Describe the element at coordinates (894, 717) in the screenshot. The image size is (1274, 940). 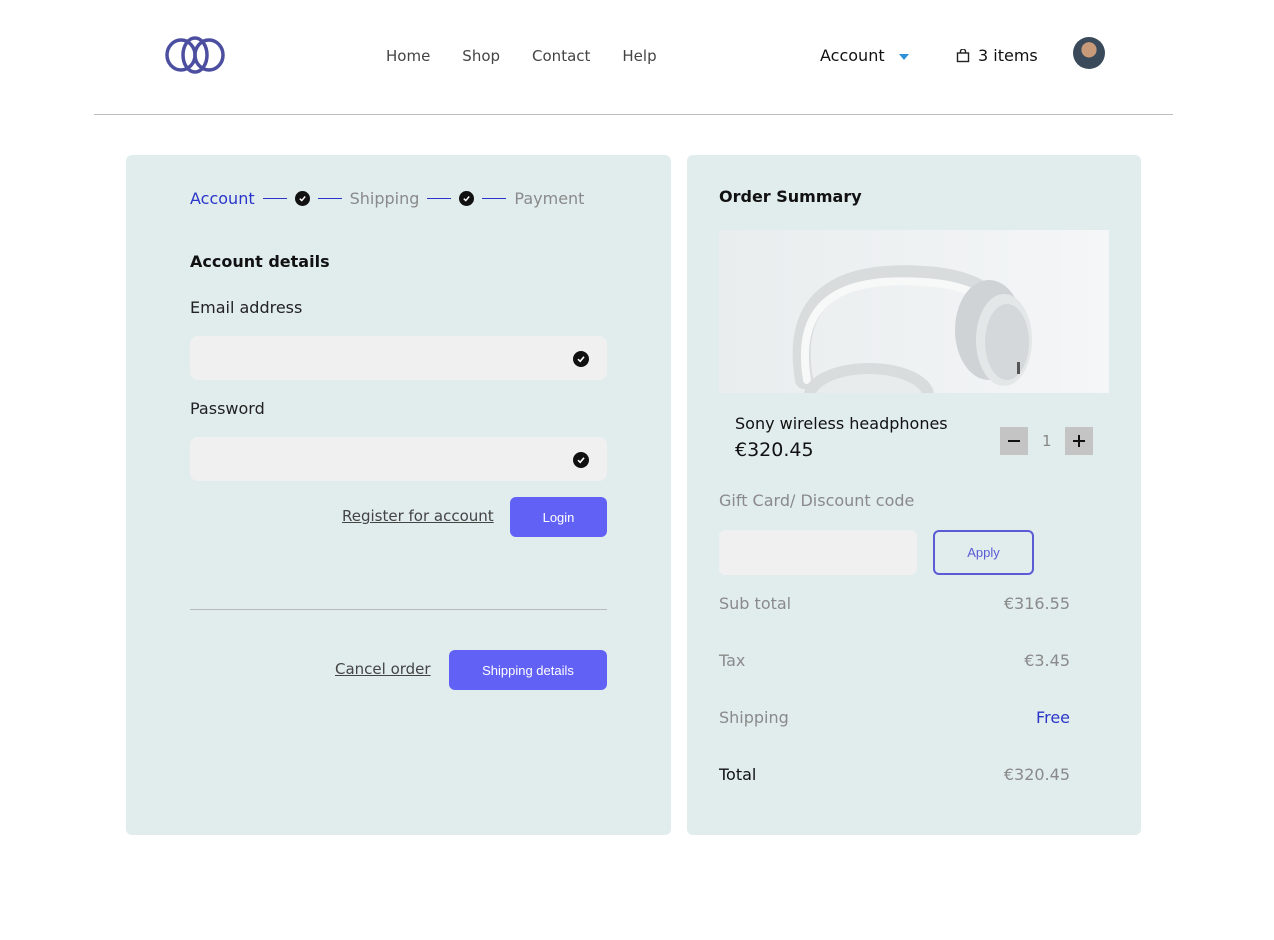
I see `shipping-row: Shipping Free` at that location.